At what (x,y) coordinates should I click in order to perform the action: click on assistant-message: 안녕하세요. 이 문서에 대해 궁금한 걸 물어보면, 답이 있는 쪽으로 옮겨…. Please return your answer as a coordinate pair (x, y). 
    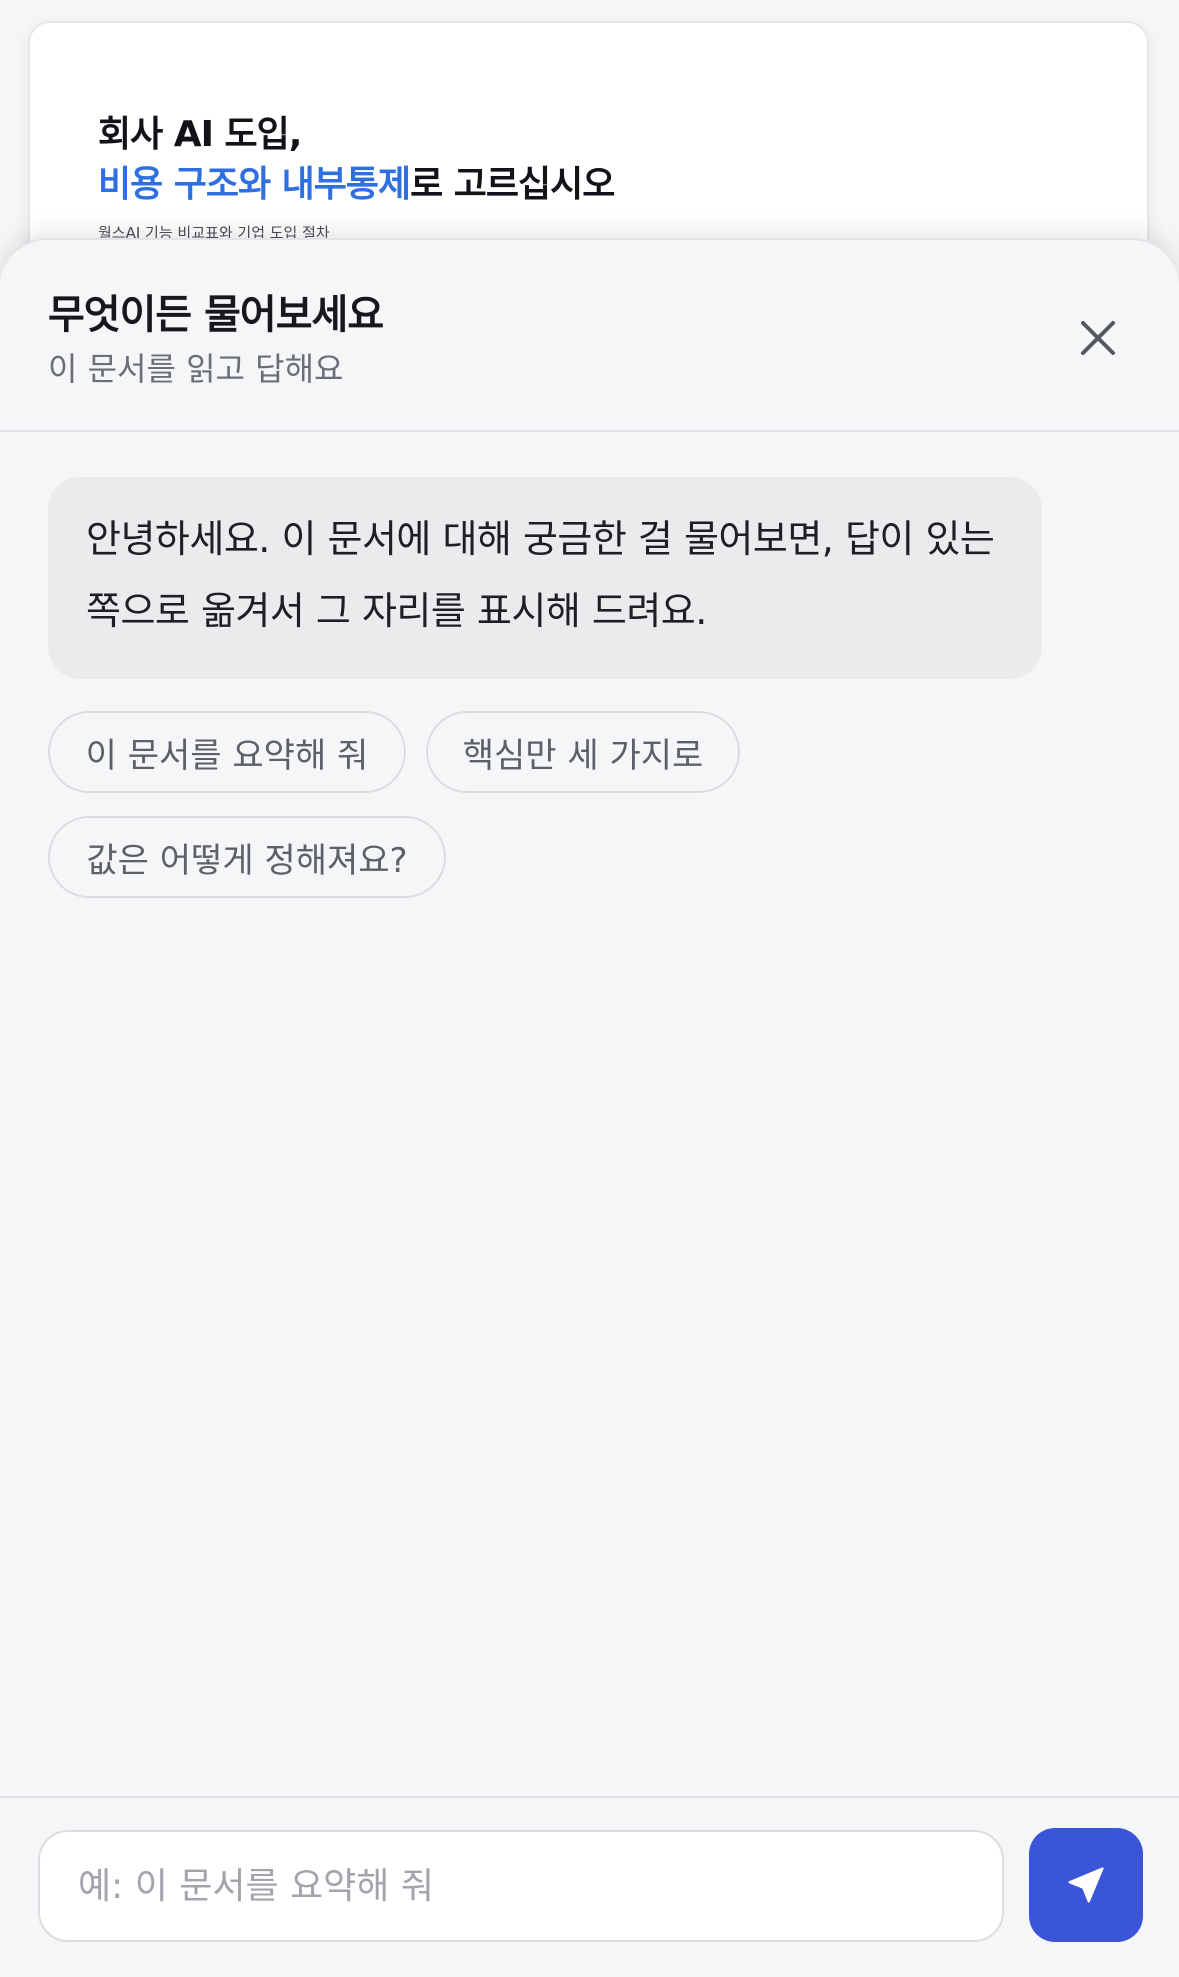
    Looking at the image, I should click on (545, 578).